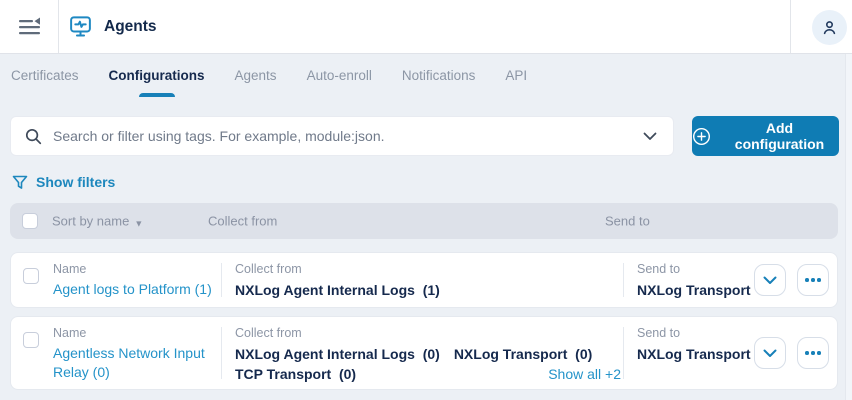 The height and width of the screenshot is (400, 852). I want to click on user-icon, so click(829, 27).